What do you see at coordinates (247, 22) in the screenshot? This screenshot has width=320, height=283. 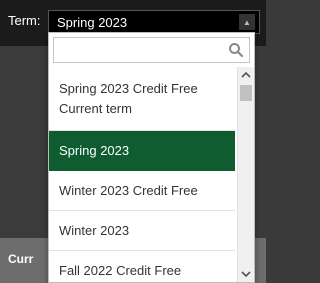 I see `caret-up-icon: ▲` at bounding box center [247, 22].